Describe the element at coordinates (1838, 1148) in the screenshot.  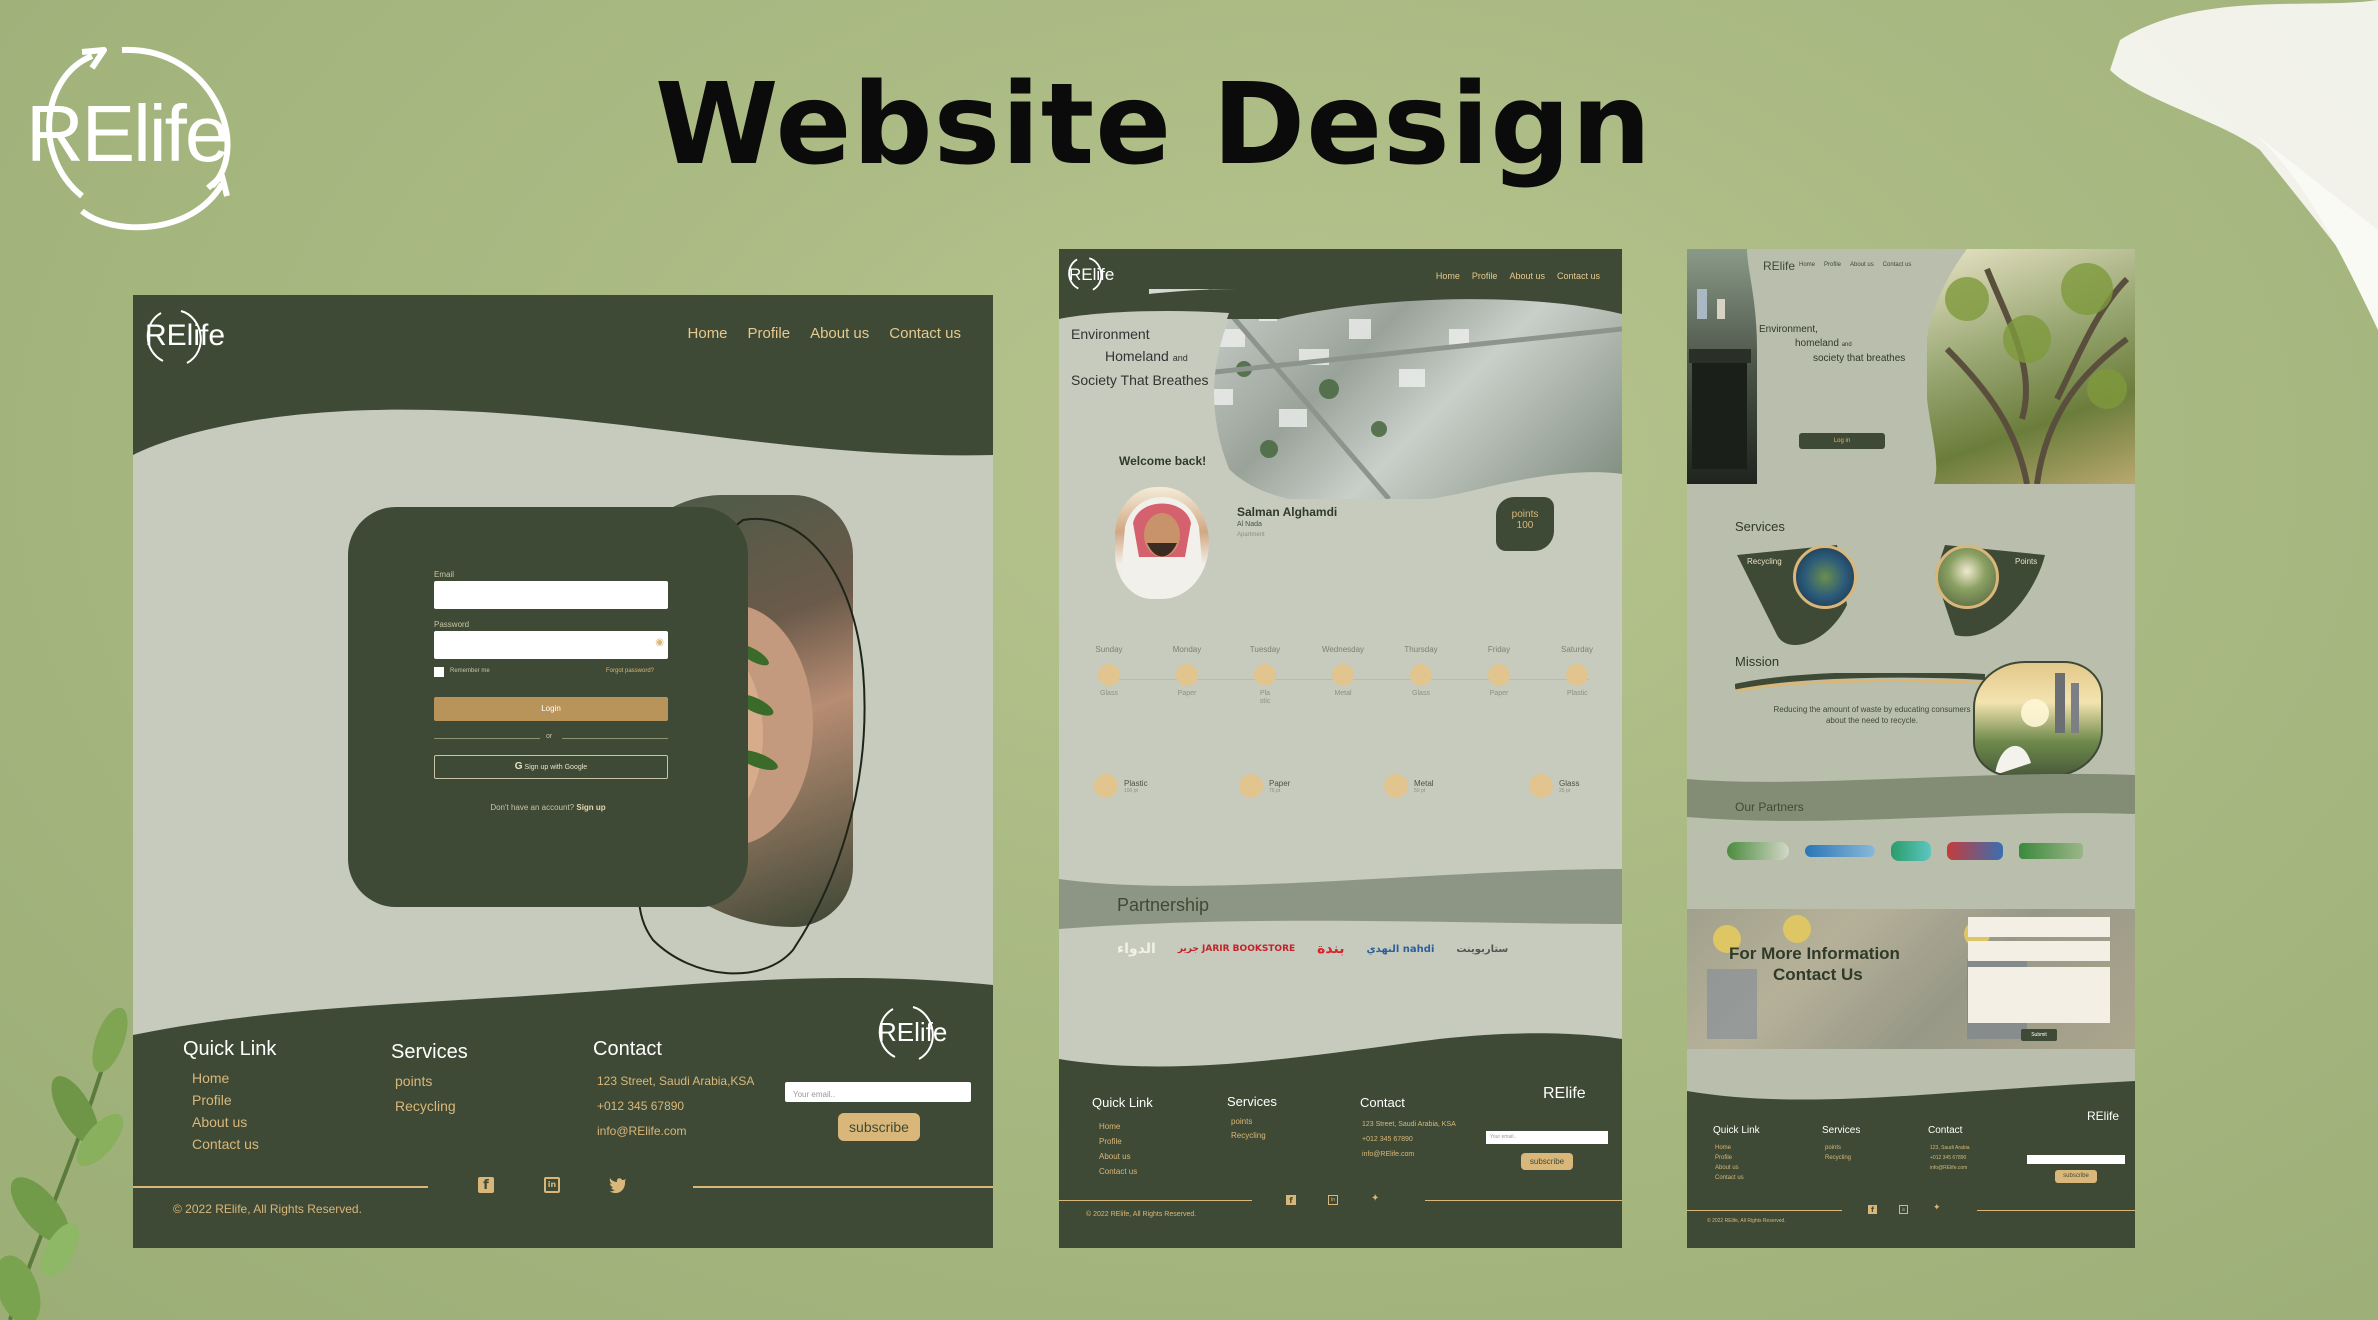
I see `home-footer-service-points: points` at that location.